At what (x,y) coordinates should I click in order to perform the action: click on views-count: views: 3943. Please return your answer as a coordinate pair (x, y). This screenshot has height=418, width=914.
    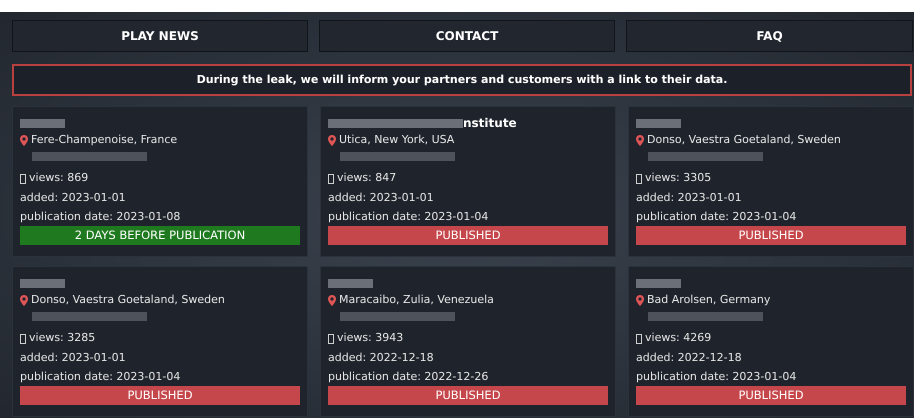
    Looking at the image, I should click on (370, 338).